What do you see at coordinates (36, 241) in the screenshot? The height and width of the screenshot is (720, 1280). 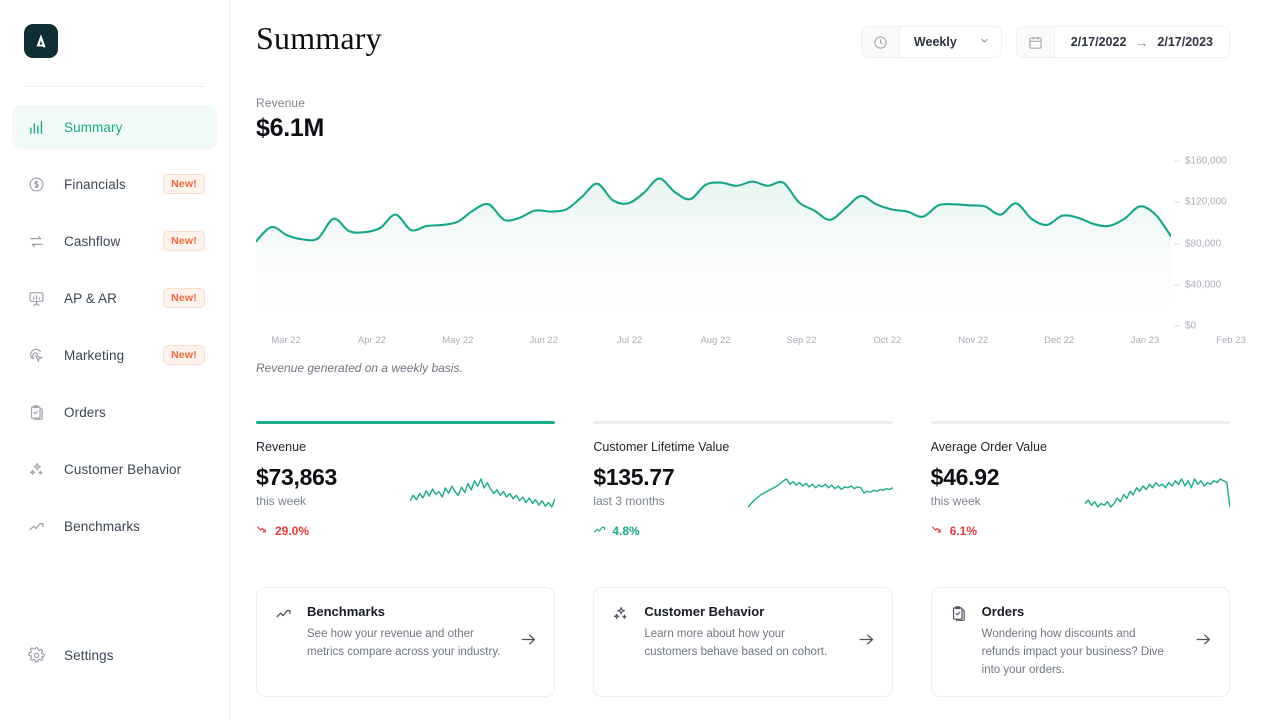 I see `exchange-arrows-icon` at bounding box center [36, 241].